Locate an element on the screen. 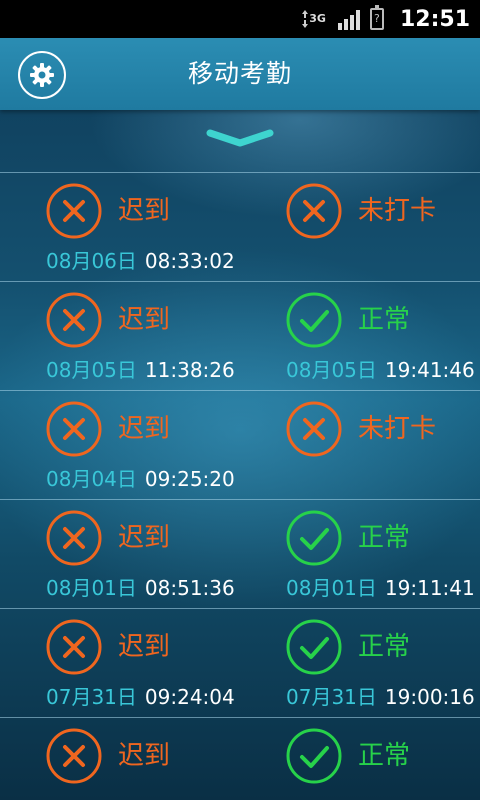 This screenshot has width=480, height=800. punch-clock: 09:24:04 is located at coordinates (189, 697).